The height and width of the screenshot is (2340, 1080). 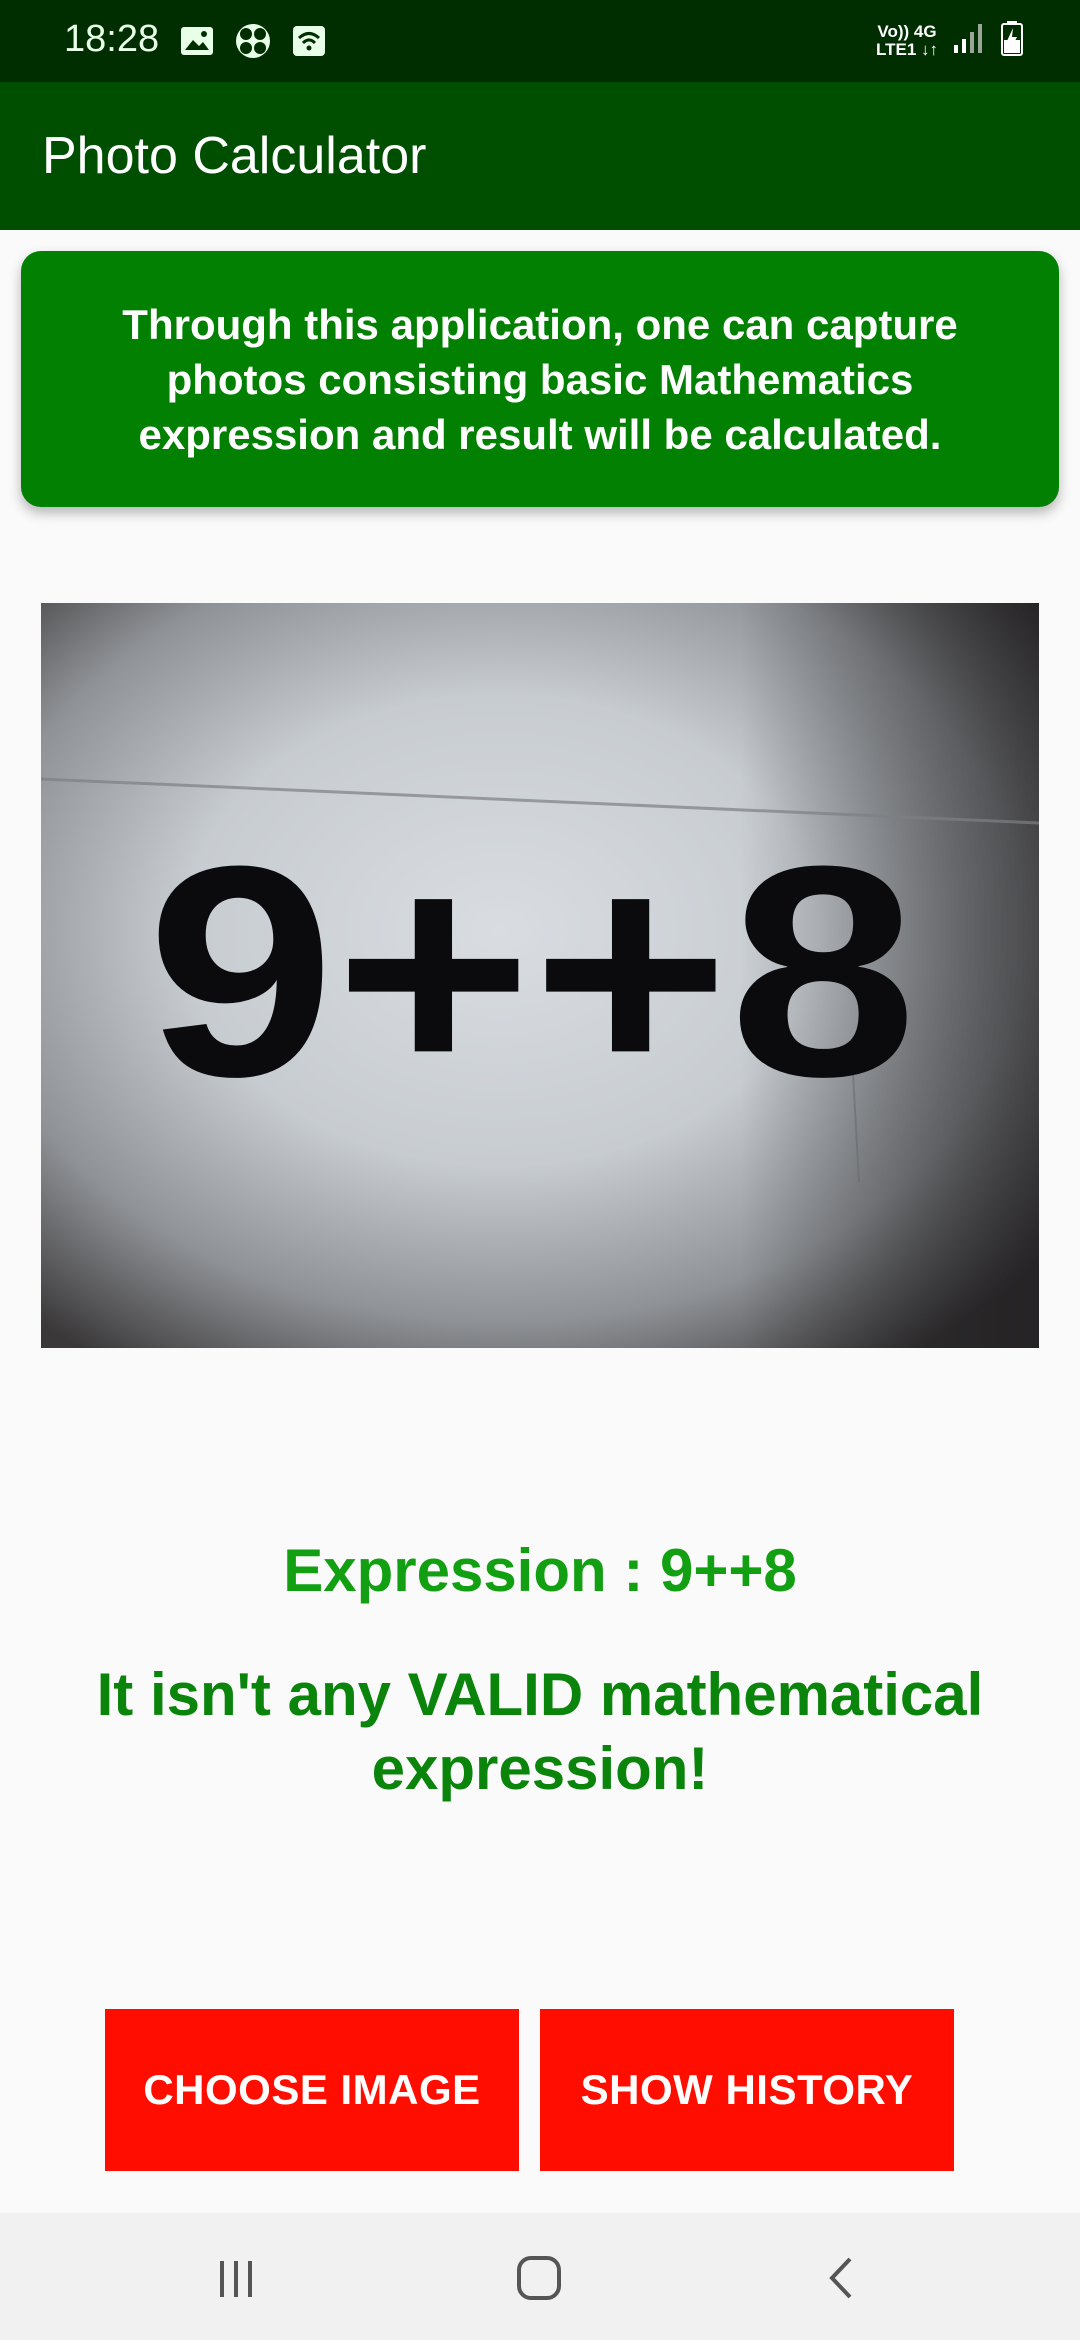 What do you see at coordinates (906, 49) in the screenshot?
I see `network-label-bottom: LTE1 ↓↑` at bounding box center [906, 49].